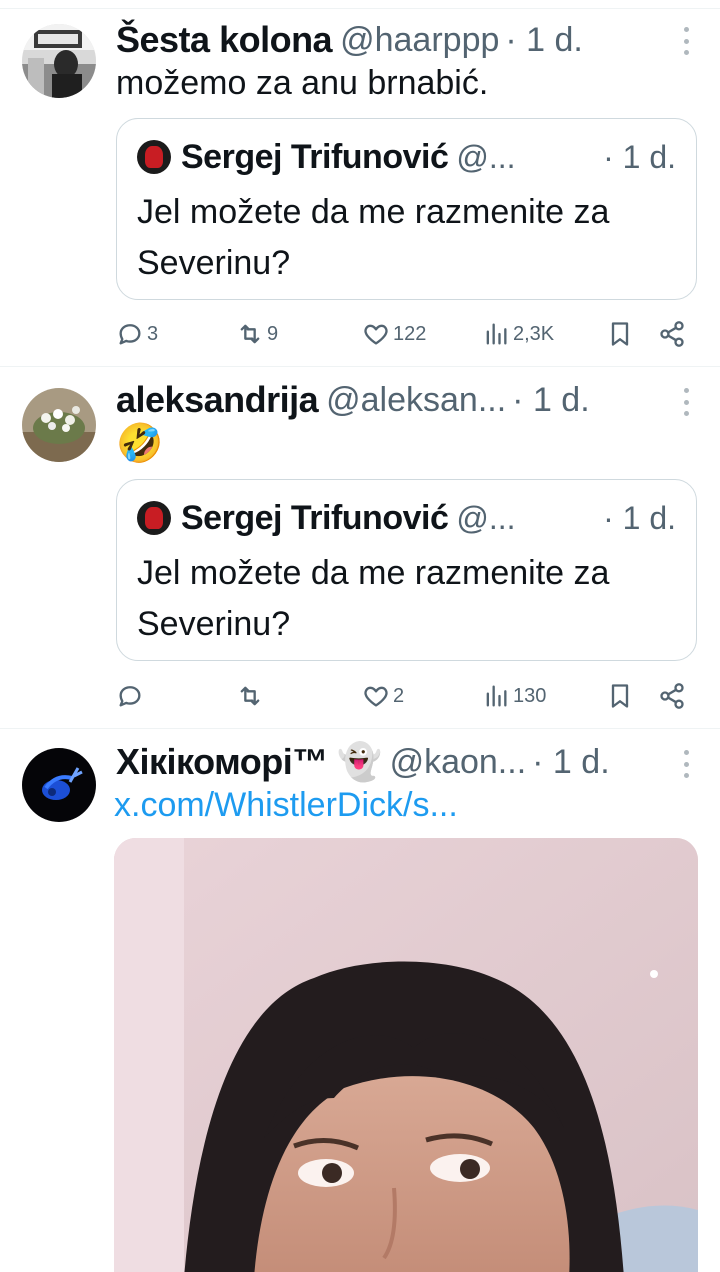 The height and width of the screenshot is (1272, 720). I want to click on views-count: 2,3K, so click(534, 333).